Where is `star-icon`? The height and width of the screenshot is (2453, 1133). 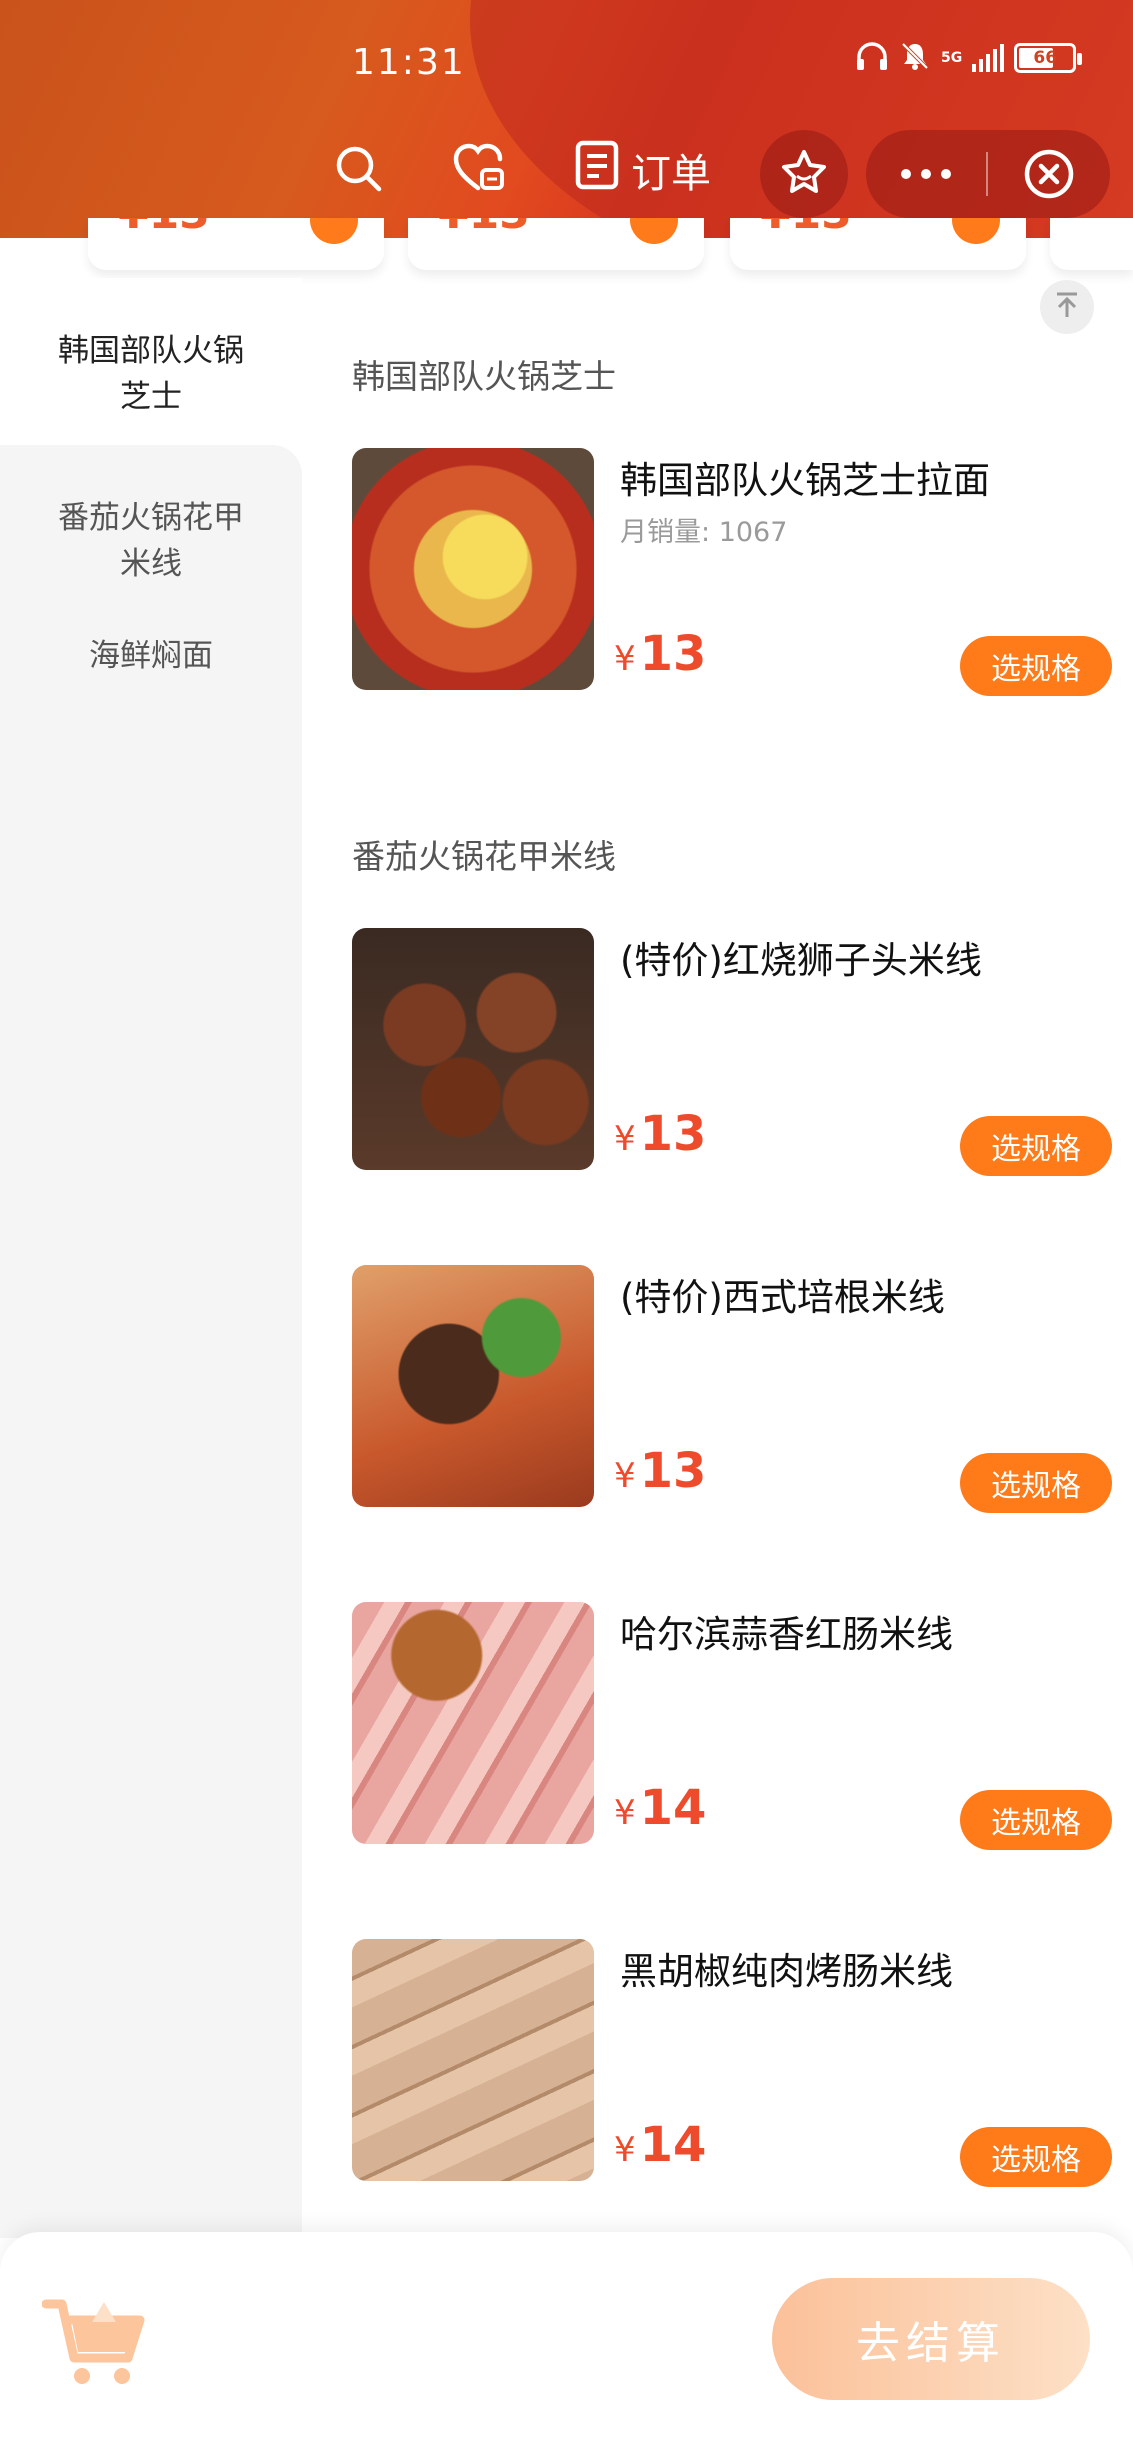 star-icon is located at coordinates (804, 174).